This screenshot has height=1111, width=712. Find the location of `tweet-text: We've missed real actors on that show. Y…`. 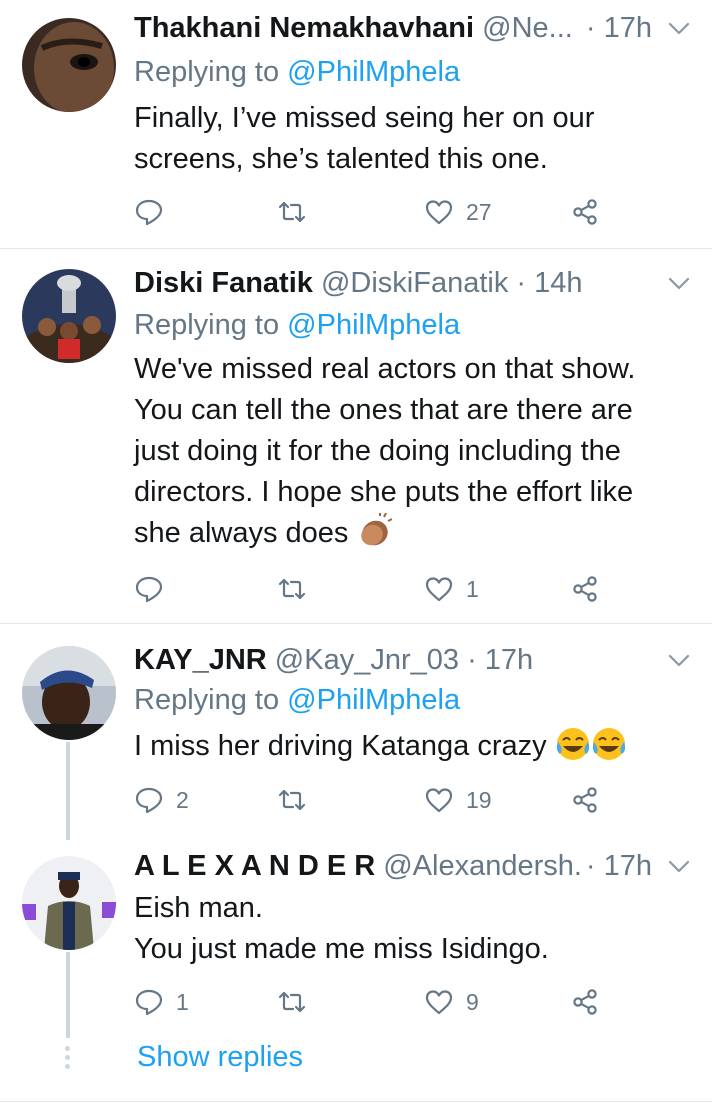

tweet-text: We've missed real actors on that show. Y… is located at coordinates (403, 451).